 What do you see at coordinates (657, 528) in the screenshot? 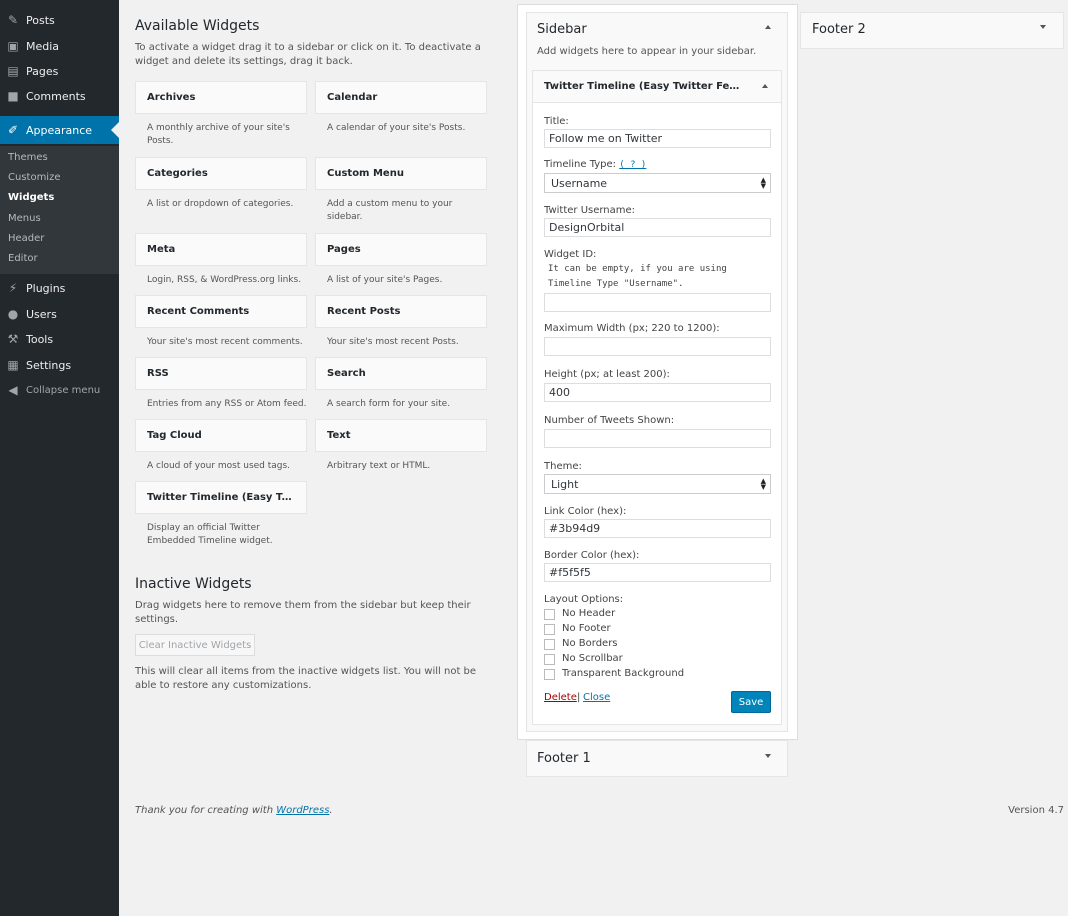
I see `link-color-input: #3b94d9` at bounding box center [657, 528].